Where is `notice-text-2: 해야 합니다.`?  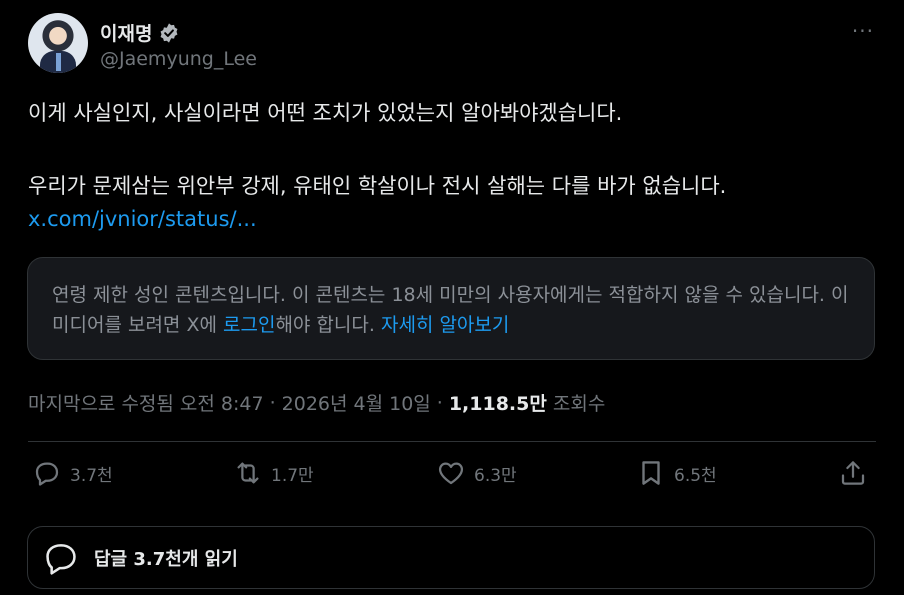
notice-text-2: 해야 합니다. is located at coordinates (328, 325).